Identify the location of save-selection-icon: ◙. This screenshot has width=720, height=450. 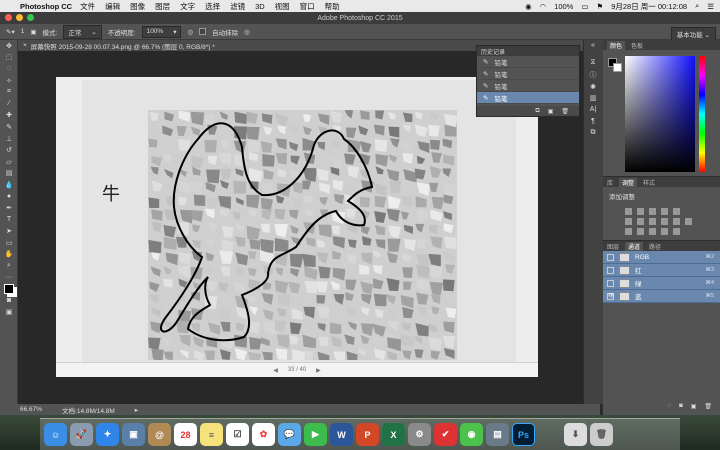
(681, 406).